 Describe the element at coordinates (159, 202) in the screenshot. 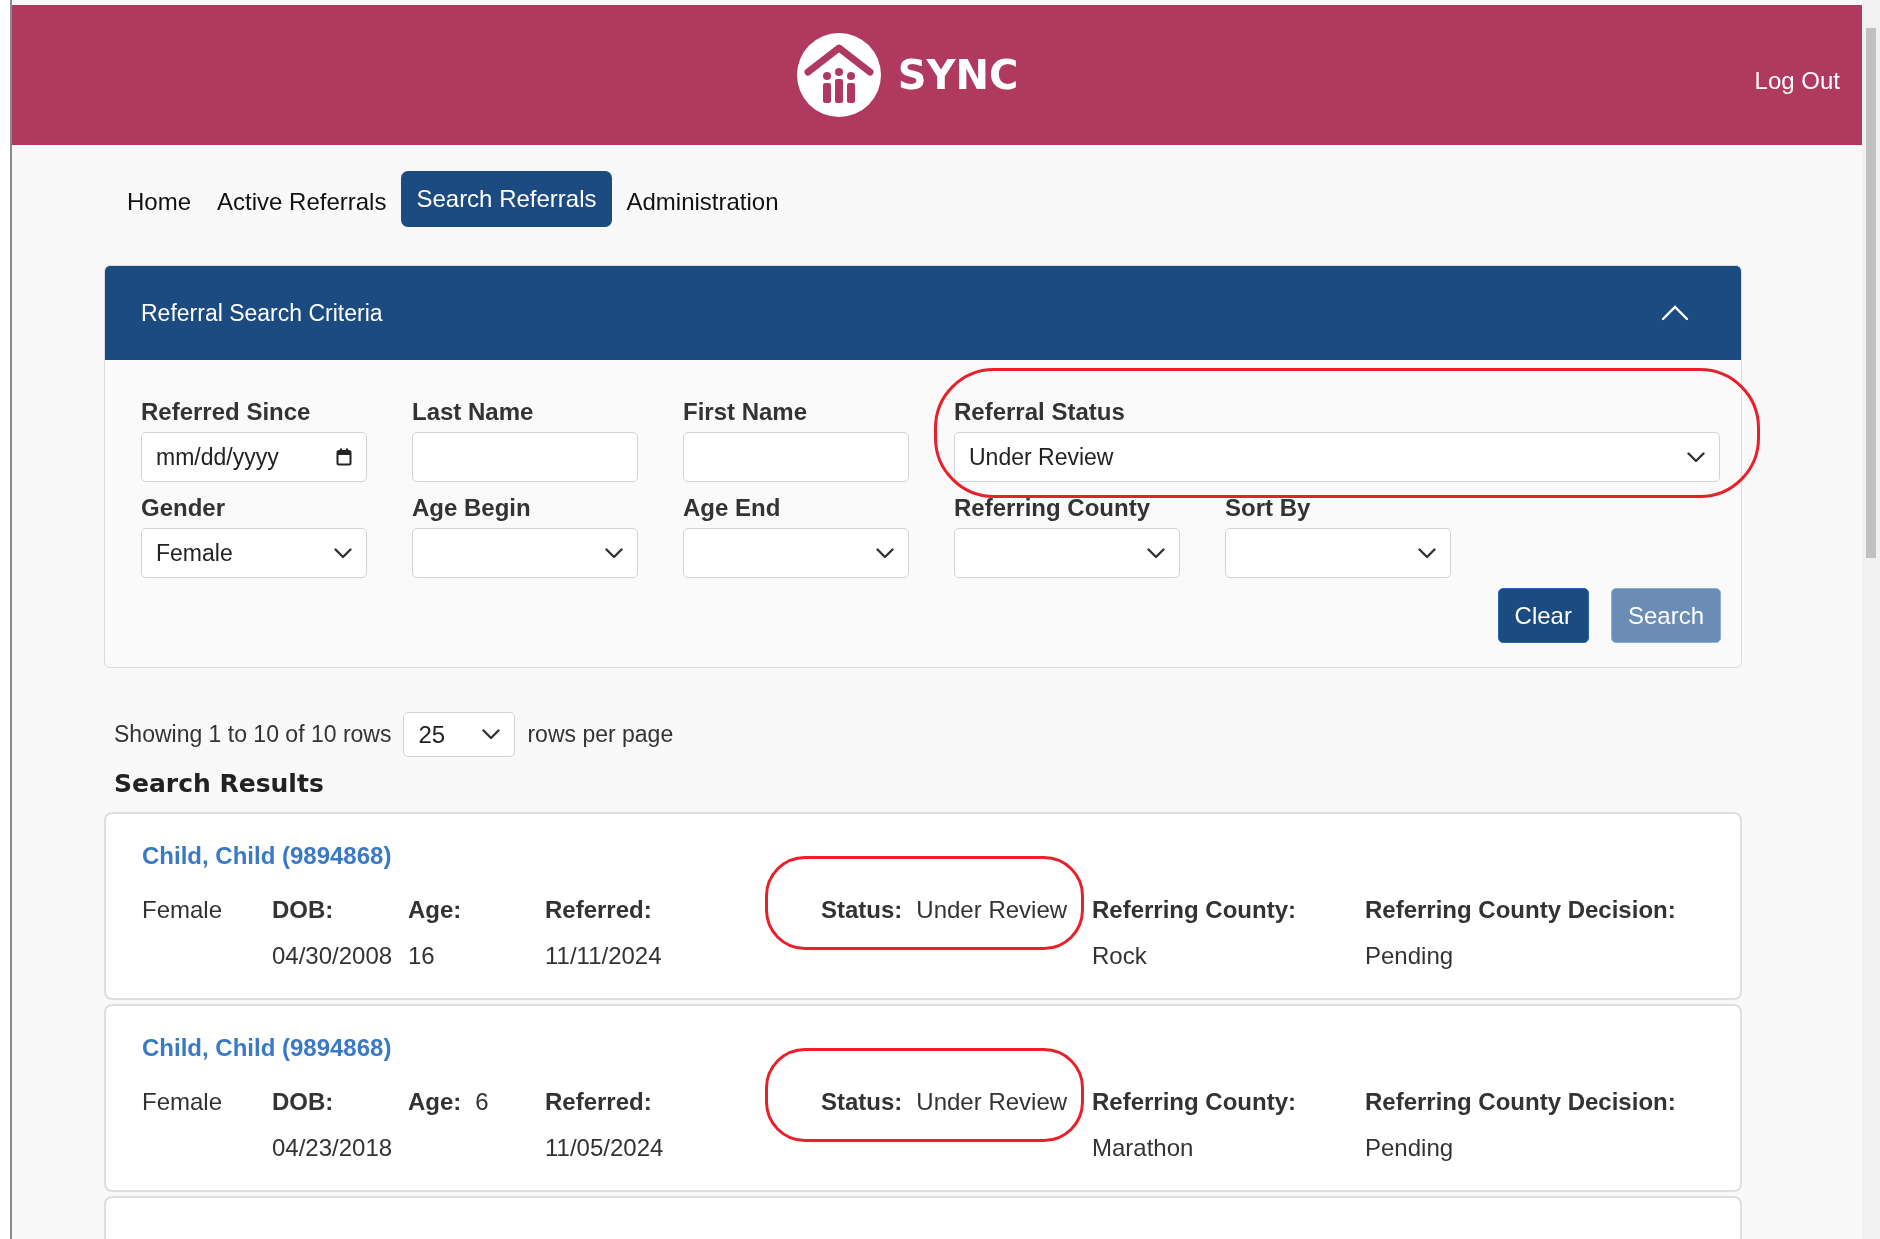

I see `nav-tab: Home` at that location.